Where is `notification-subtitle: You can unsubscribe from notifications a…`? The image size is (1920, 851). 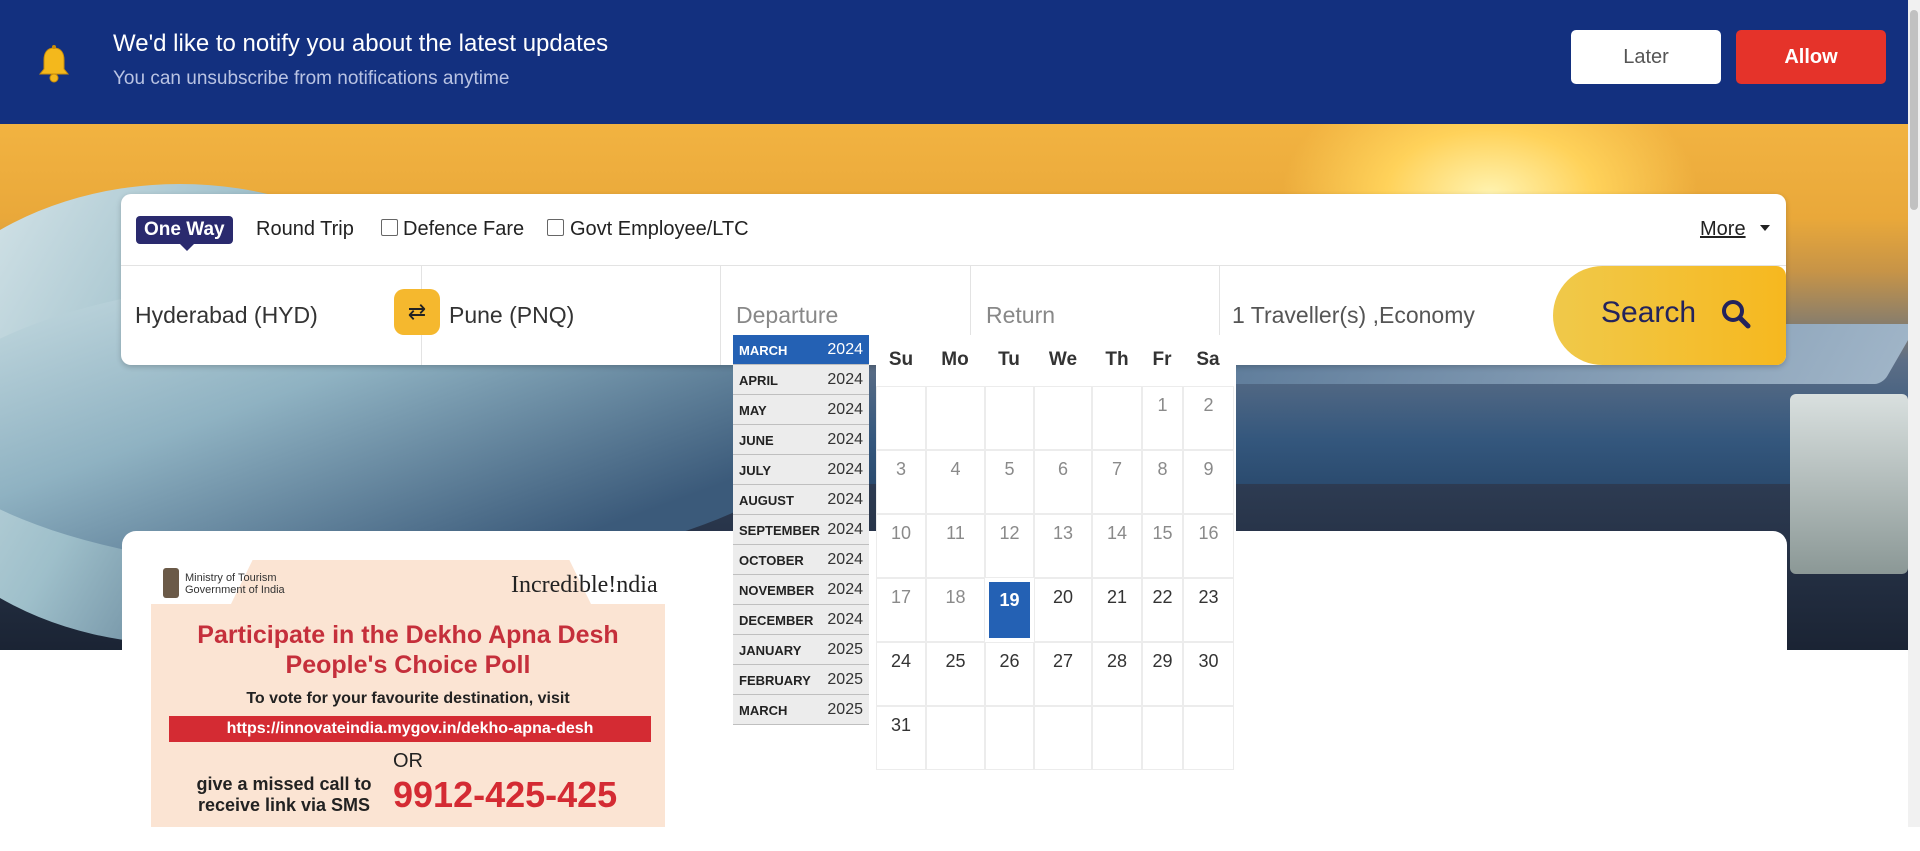 notification-subtitle: You can unsubscribe from notifications a… is located at coordinates (311, 78).